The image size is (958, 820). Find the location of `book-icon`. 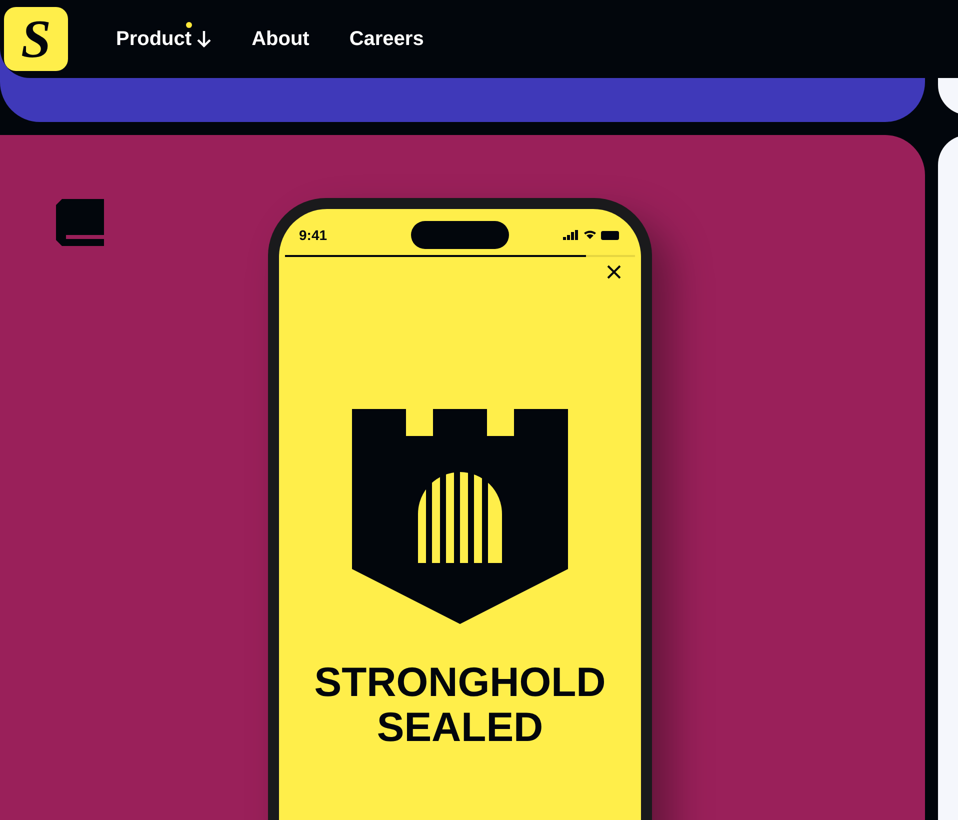

book-icon is located at coordinates (80, 222).